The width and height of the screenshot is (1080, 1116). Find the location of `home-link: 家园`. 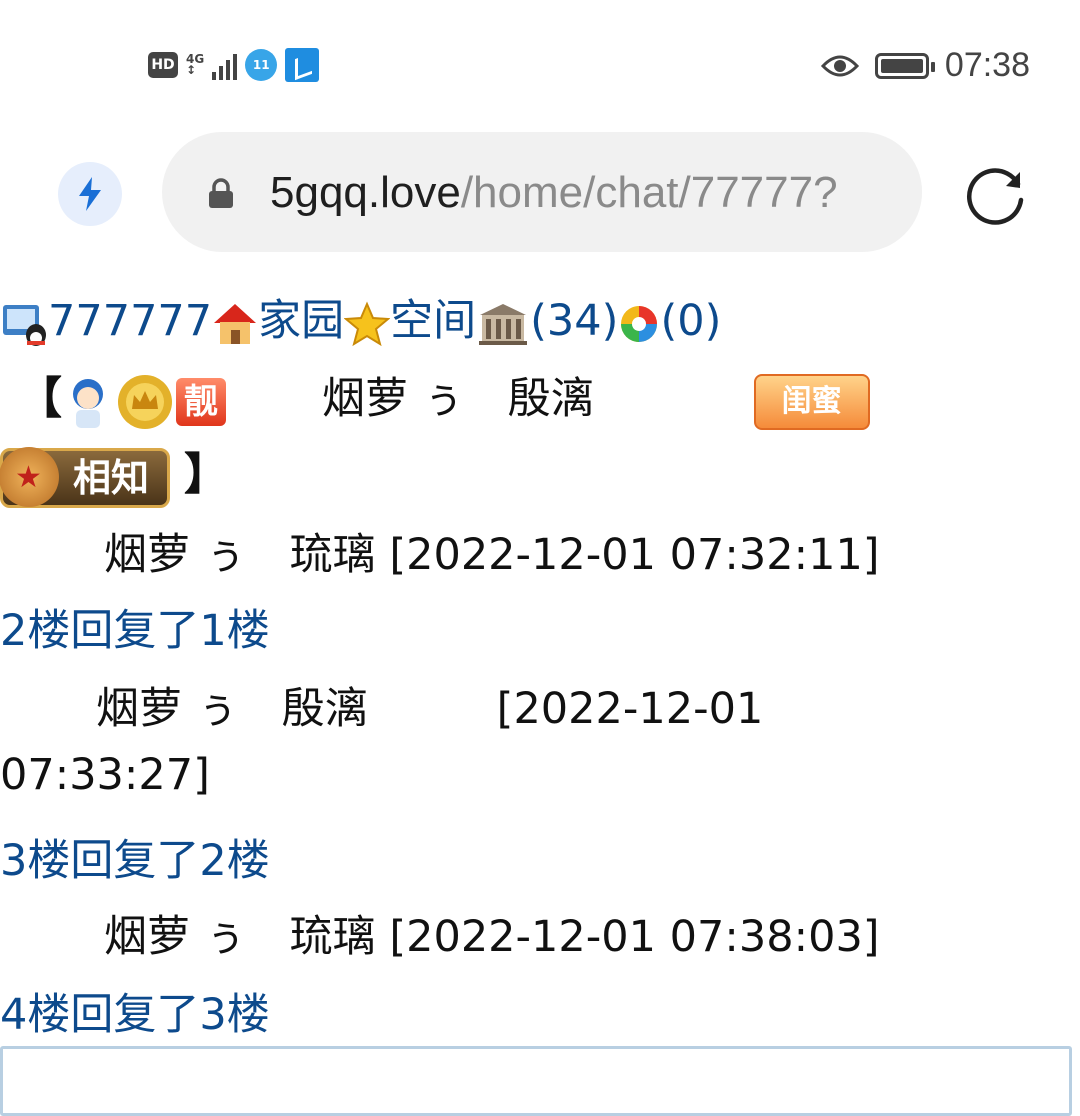

home-link: 家园 is located at coordinates (301, 321).